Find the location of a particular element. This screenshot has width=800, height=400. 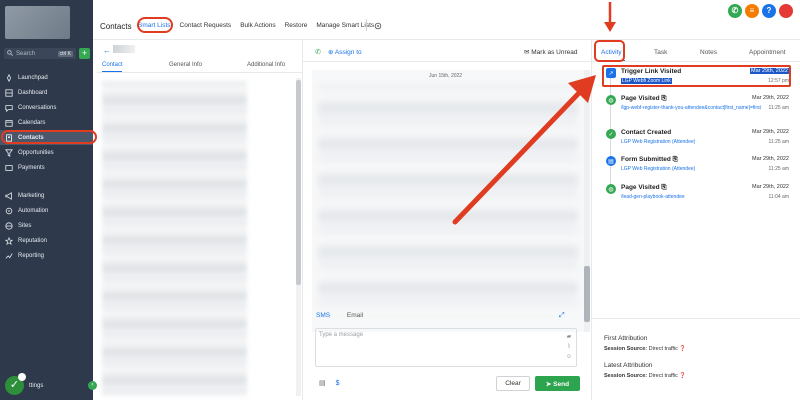

contact-tabs: Contact General Info Additional Info is located at coordinates (200, 67).